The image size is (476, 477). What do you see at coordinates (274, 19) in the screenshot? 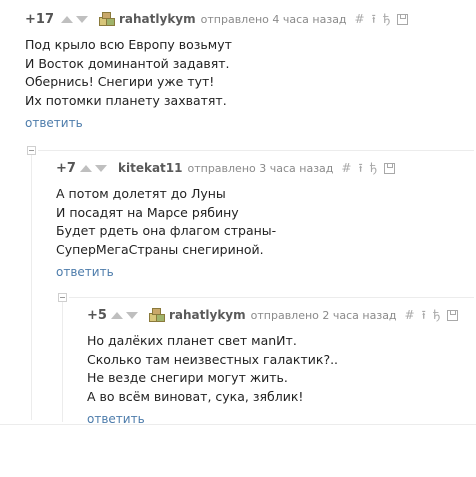
I see `comment-timestamp: отправлено 4 часа назад` at bounding box center [274, 19].